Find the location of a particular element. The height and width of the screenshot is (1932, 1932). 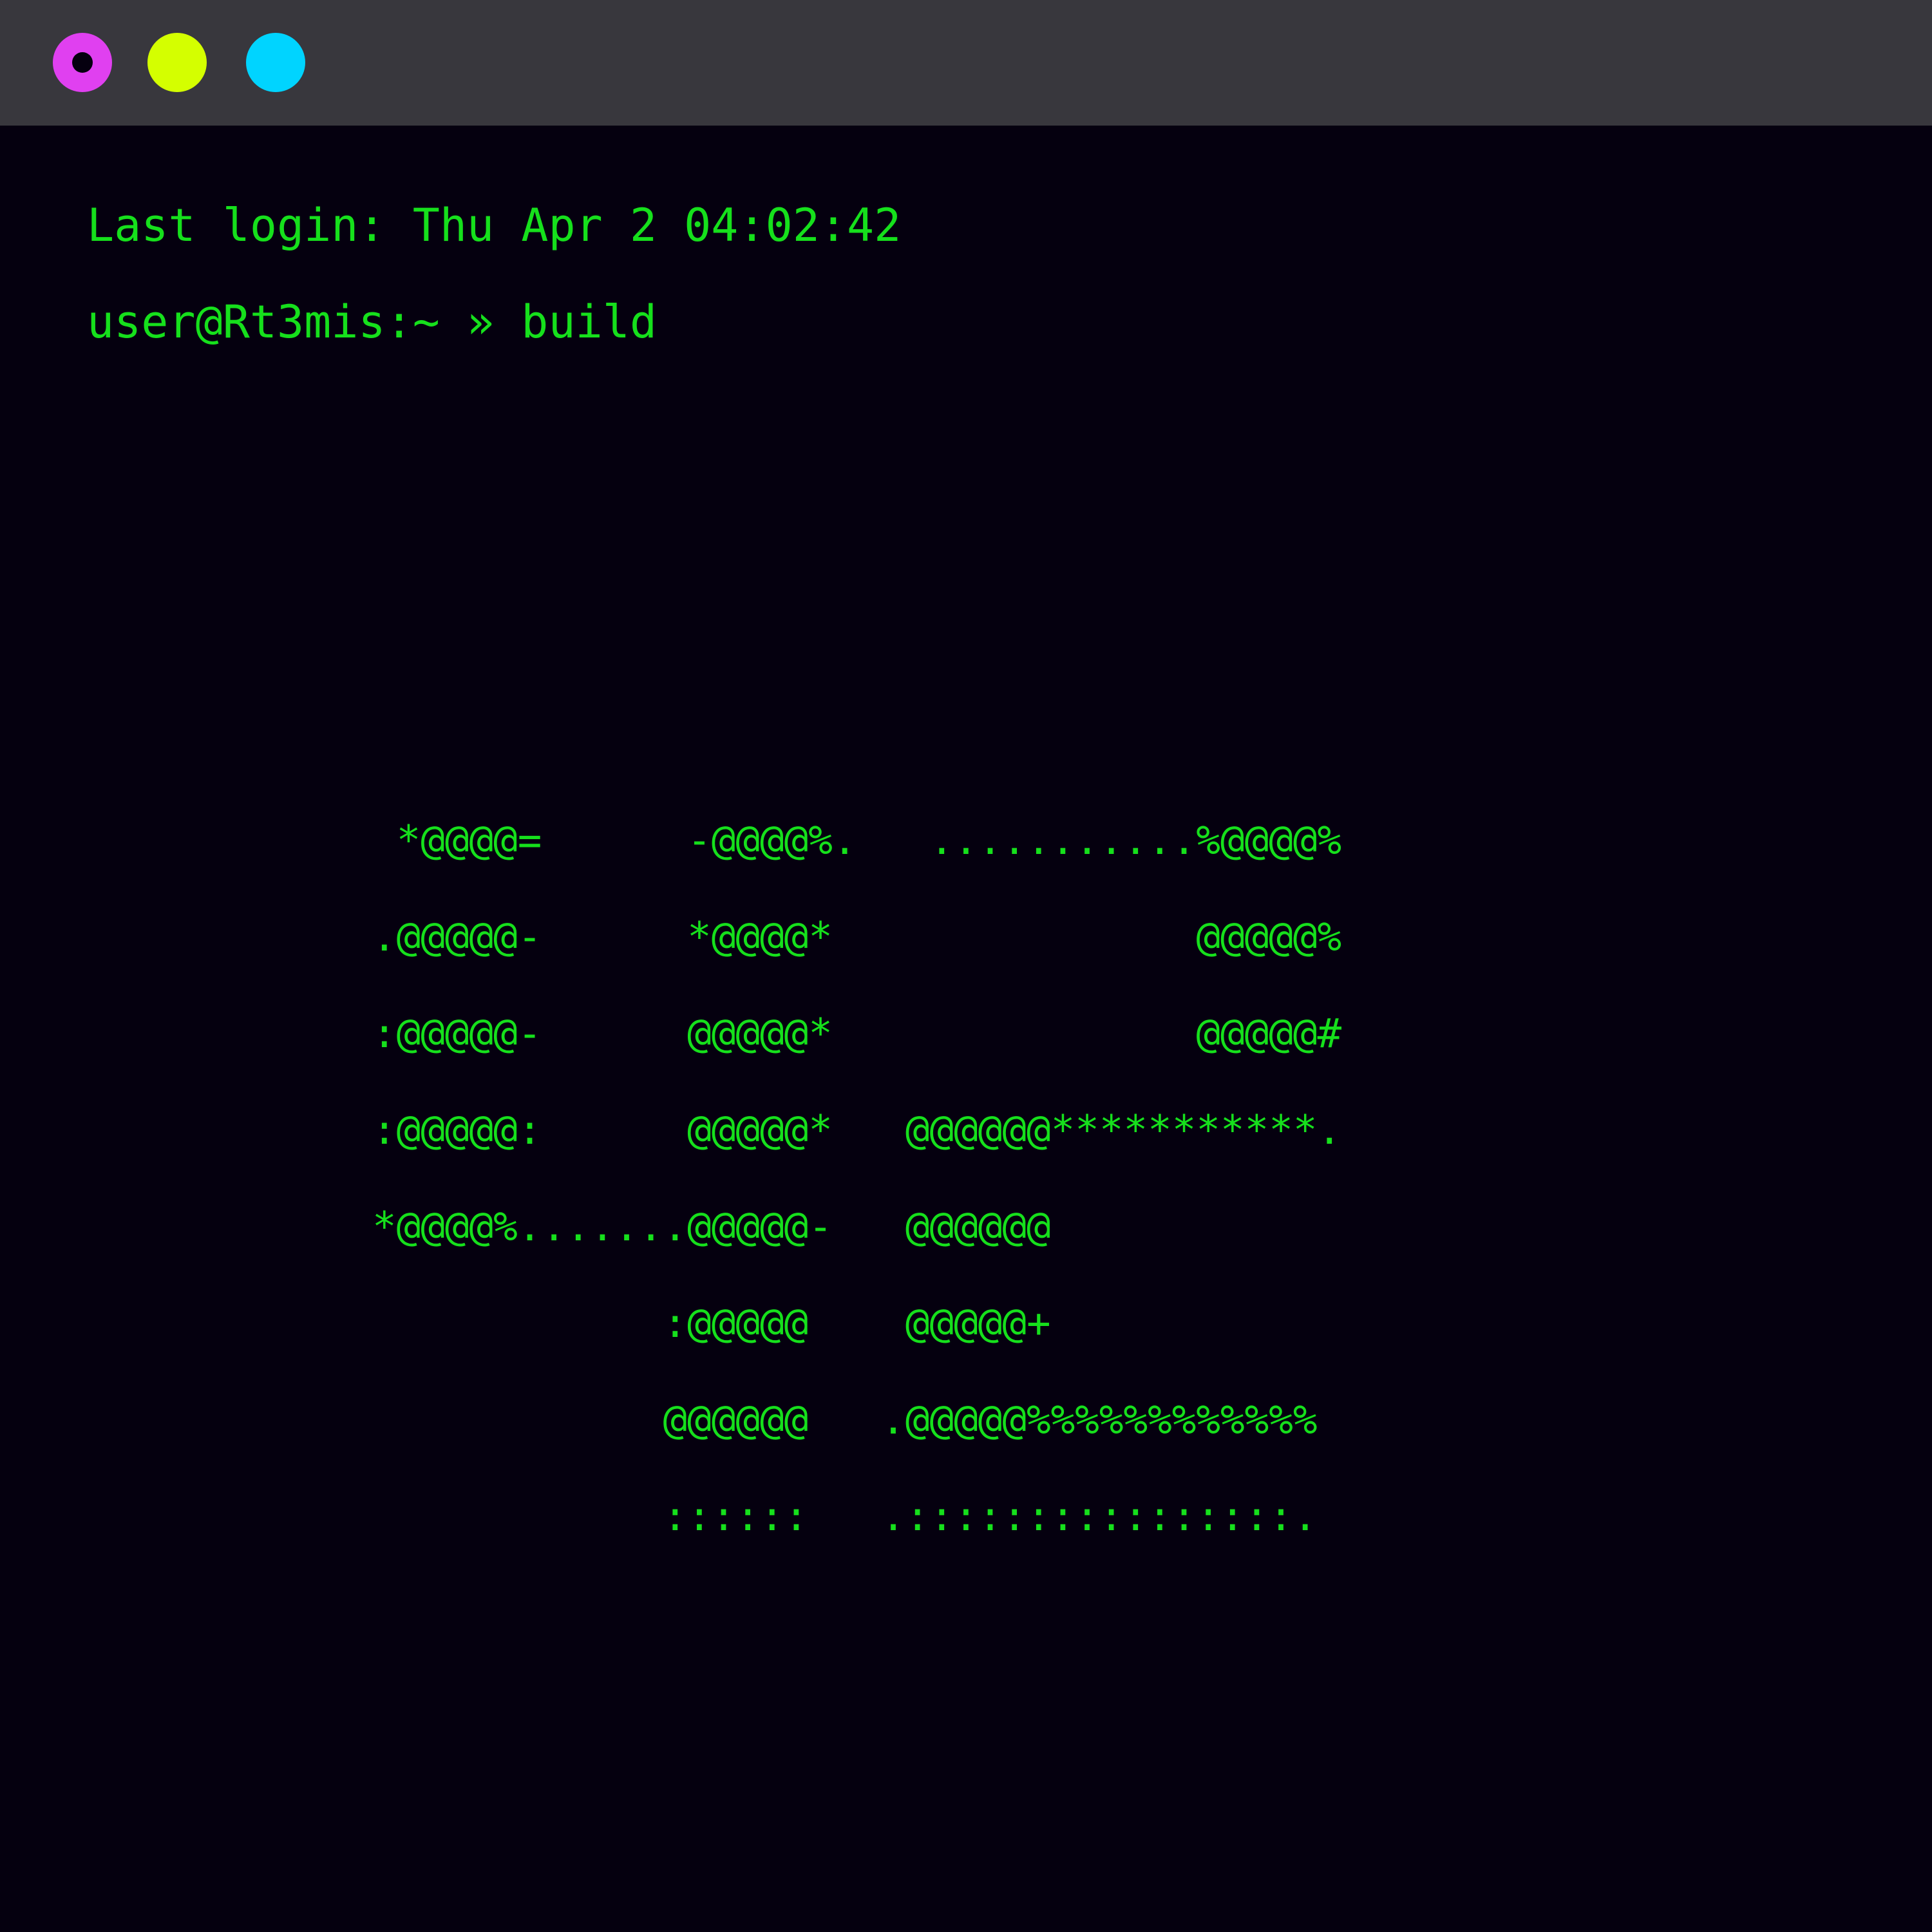

ascii-art-line-2: .@@@@@- *@@@@* @@@@@% is located at coordinates (857, 937).